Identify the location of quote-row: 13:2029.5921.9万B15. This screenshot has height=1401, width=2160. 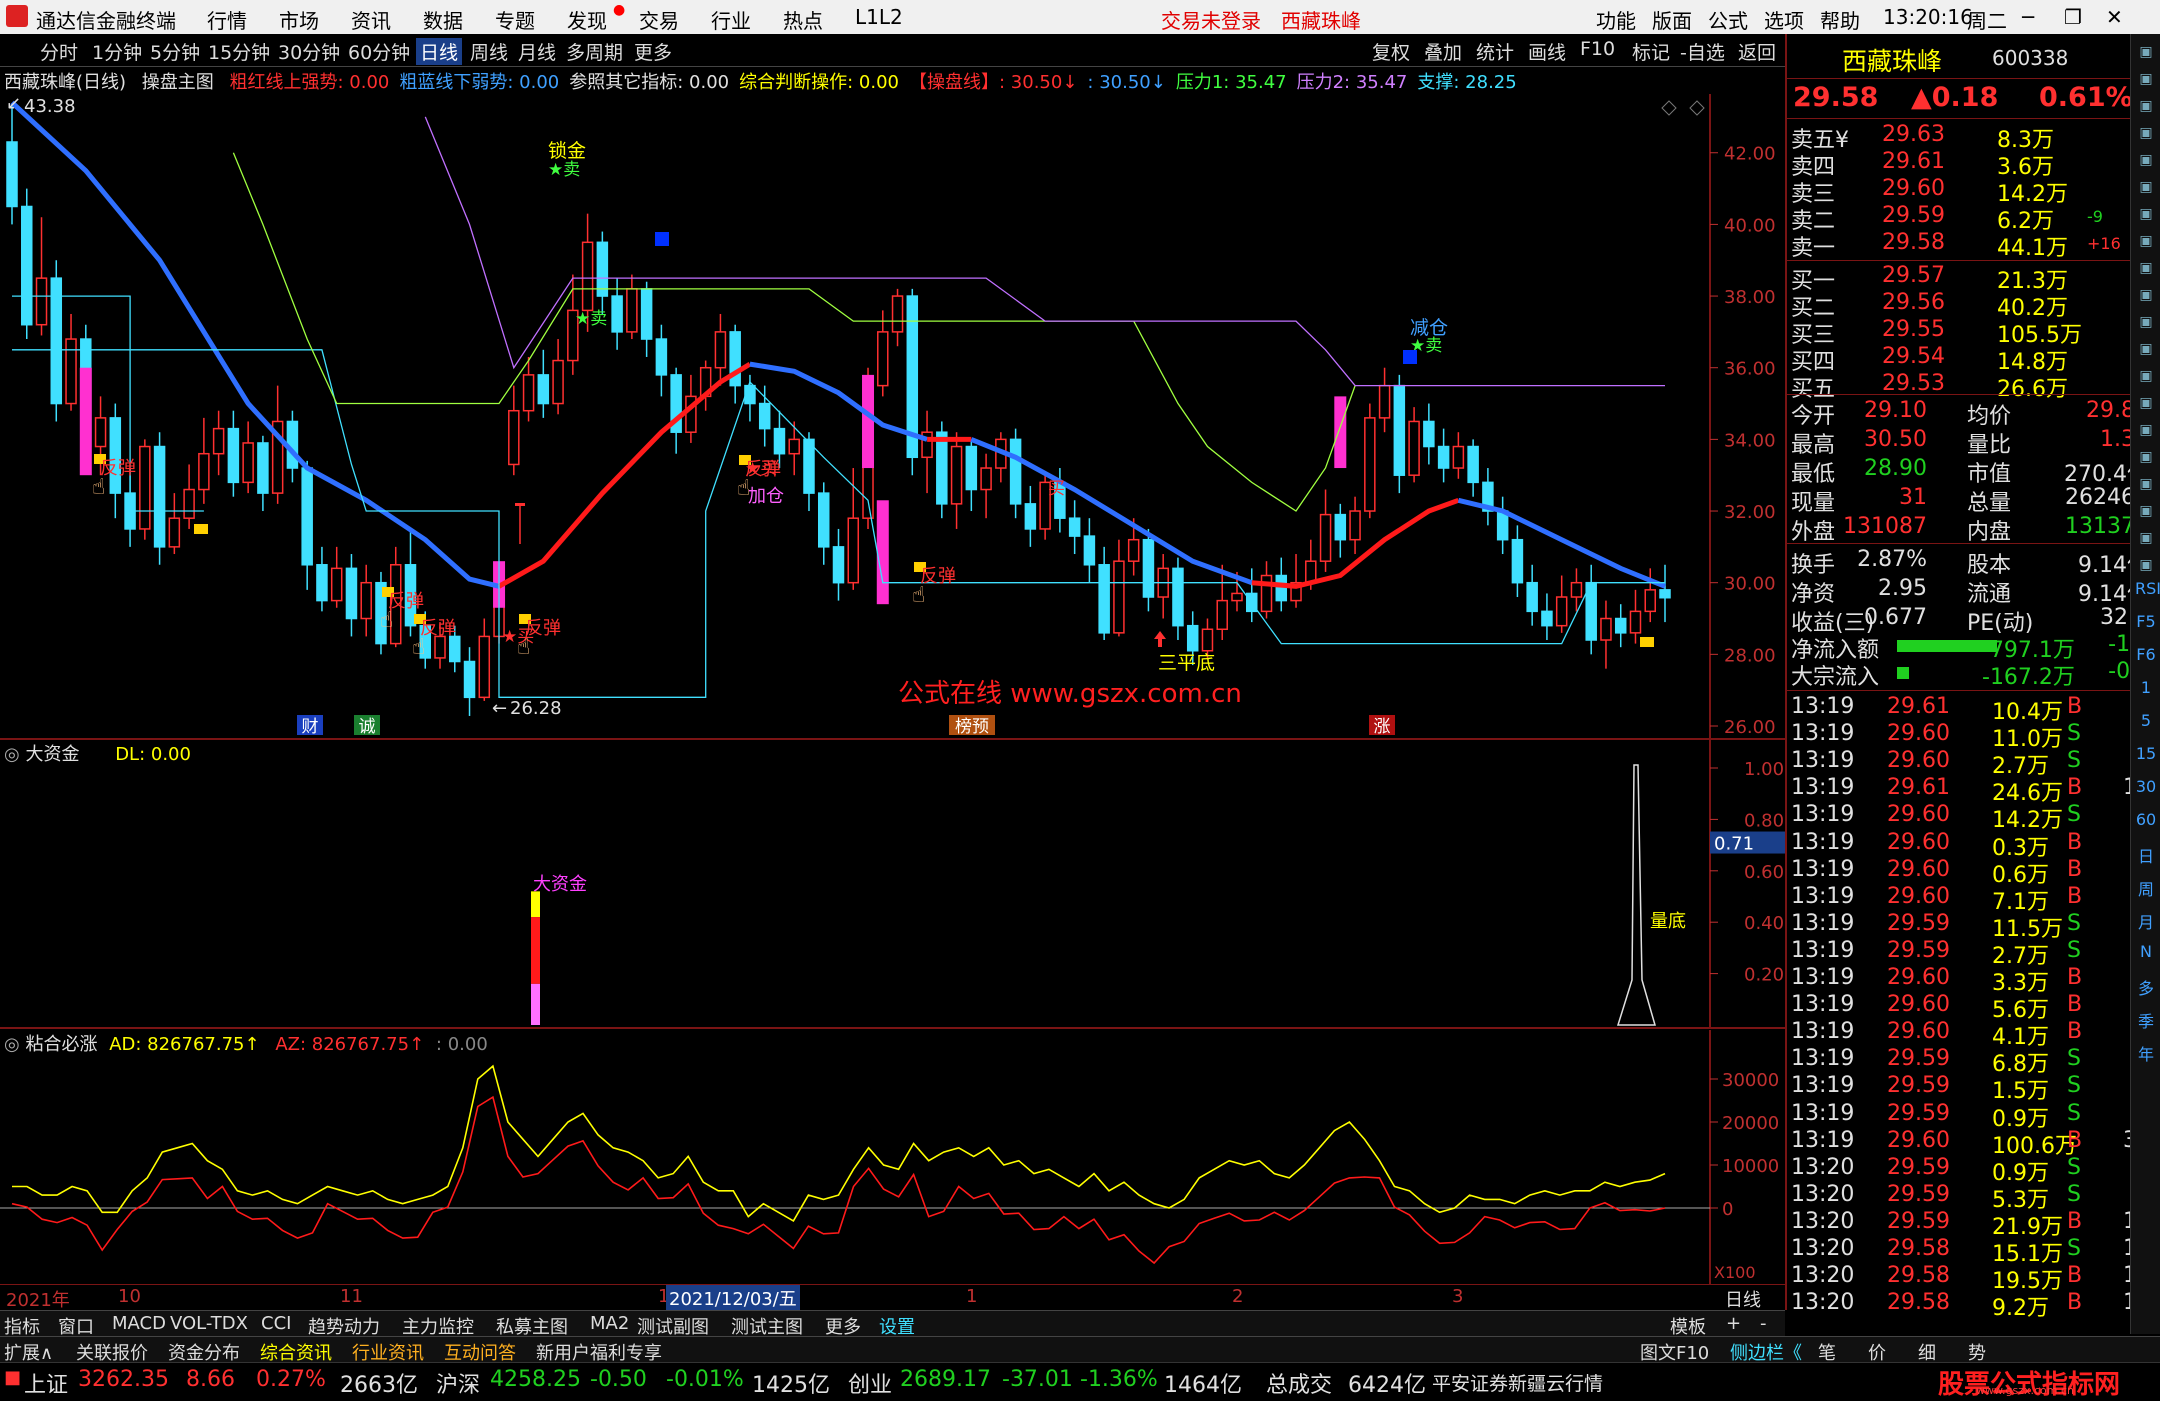
(1972, 1224).